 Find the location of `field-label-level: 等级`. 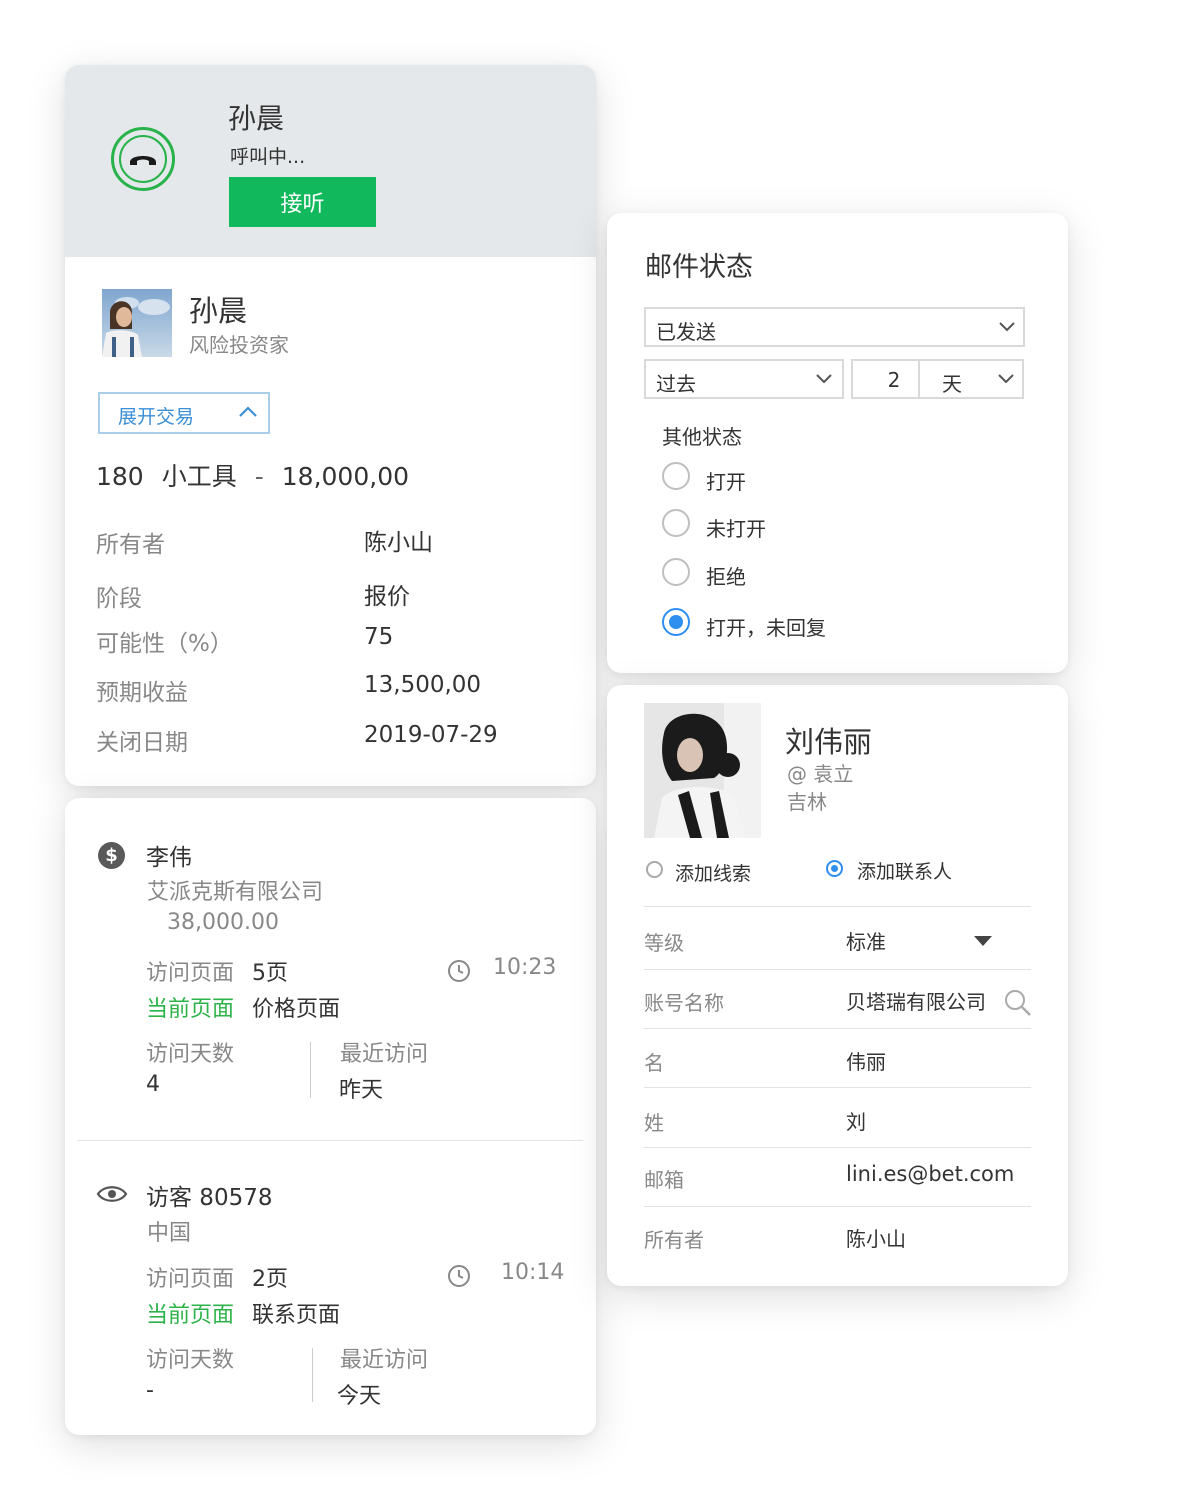

field-label-level: 等级 is located at coordinates (664, 943).